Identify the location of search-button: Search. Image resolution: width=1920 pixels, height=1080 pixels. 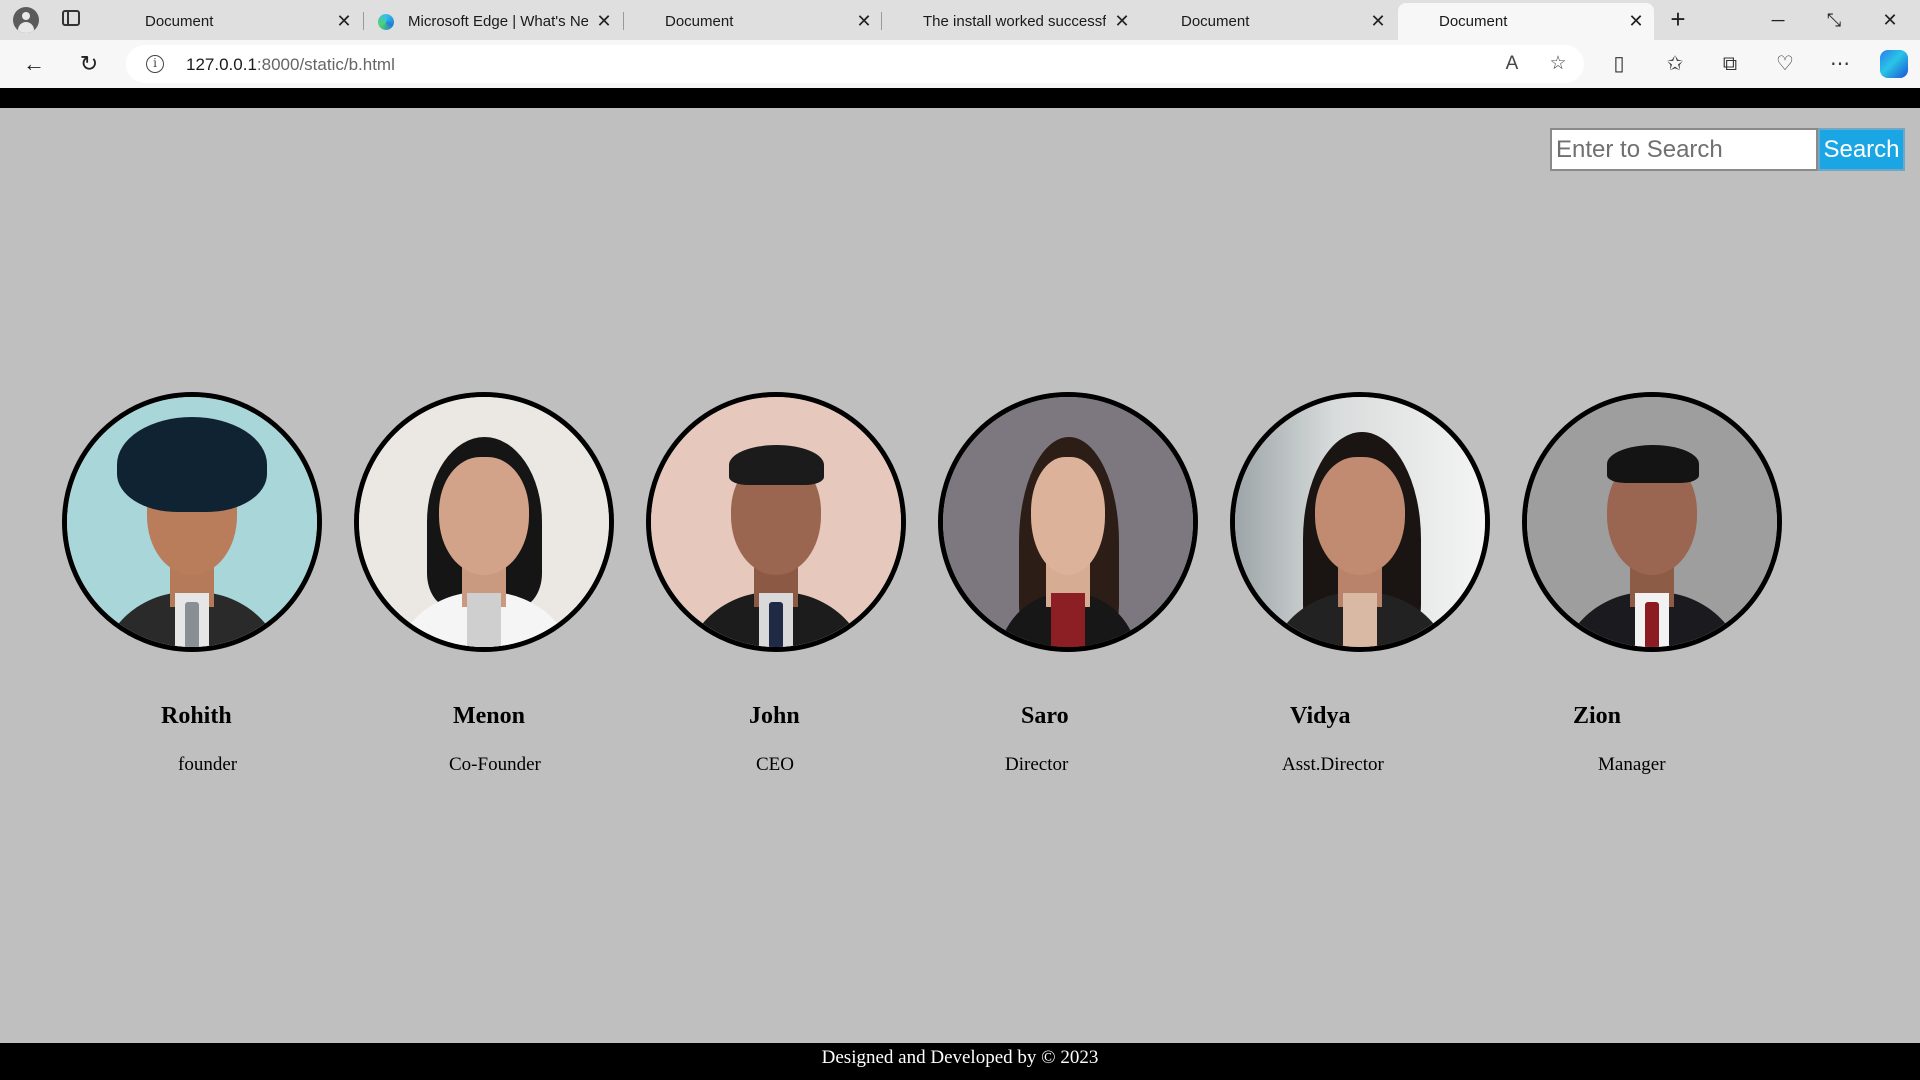
(1861, 149).